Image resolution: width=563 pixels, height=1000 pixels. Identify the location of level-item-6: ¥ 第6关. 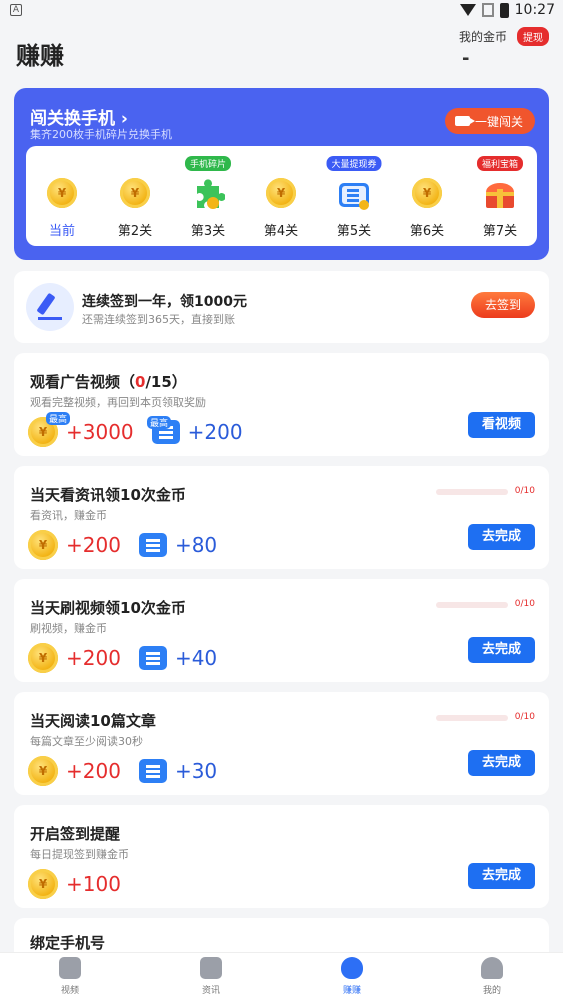
(427, 196).